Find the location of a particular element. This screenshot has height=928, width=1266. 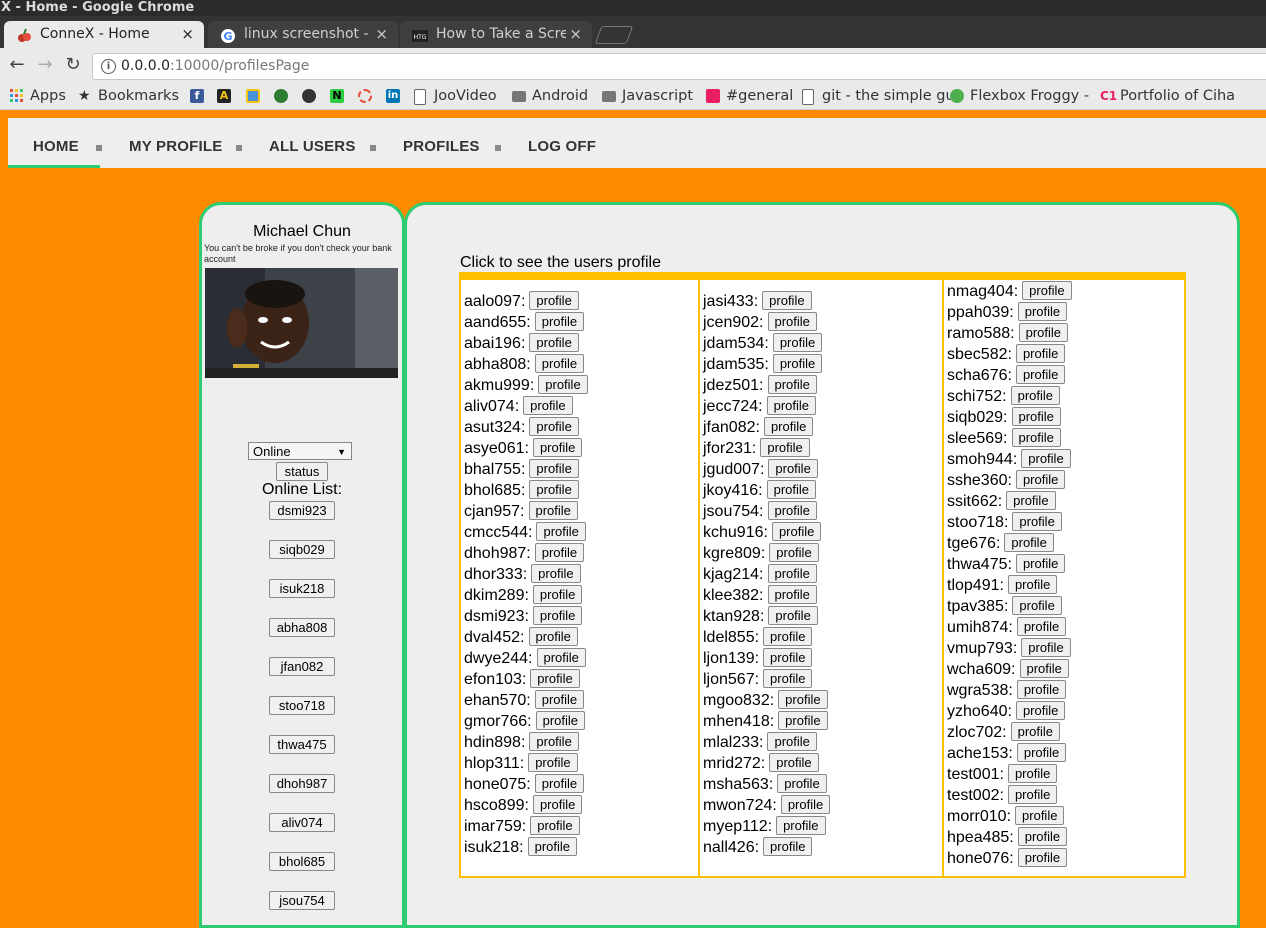

online-user-button: aliv074 is located at coordinates (302, 822).